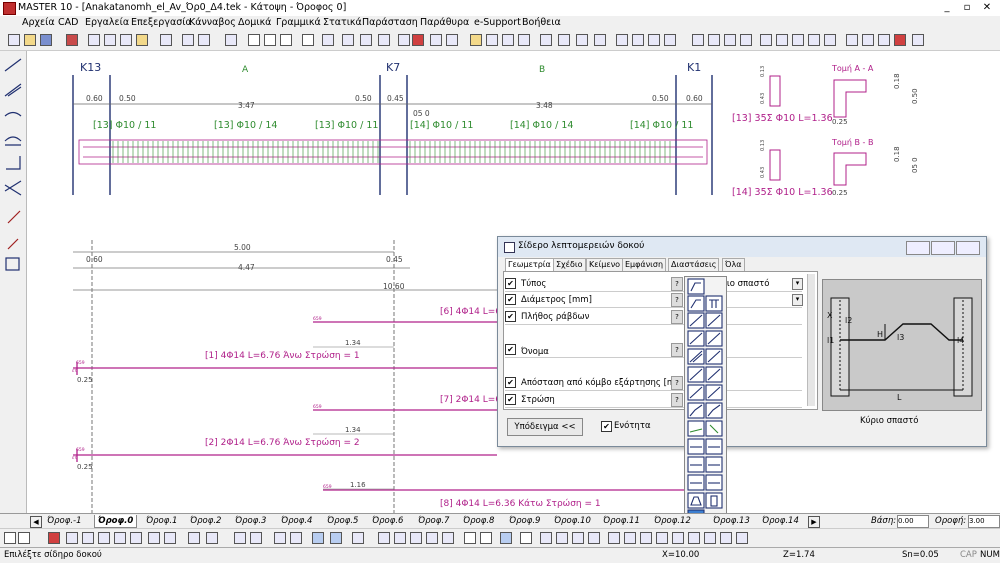  I want to click on foundation-icon, so click(698, 40).